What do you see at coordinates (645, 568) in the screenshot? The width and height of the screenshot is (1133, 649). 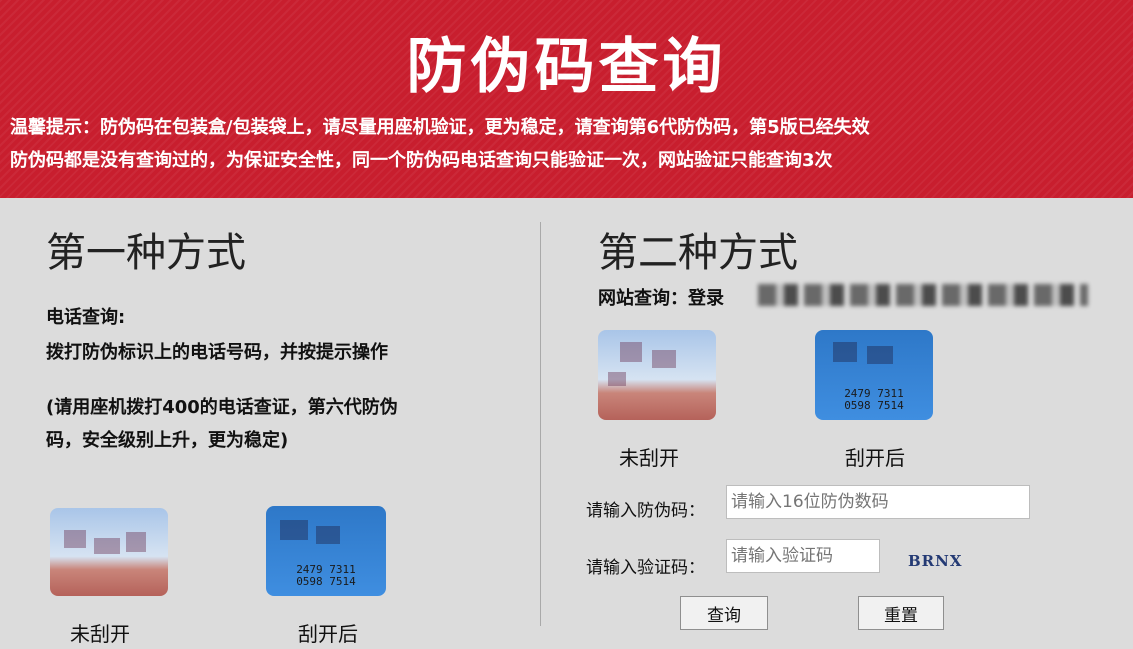 I see `verify-field-label: 请输入验证码：` at bounding box center [645, 568].